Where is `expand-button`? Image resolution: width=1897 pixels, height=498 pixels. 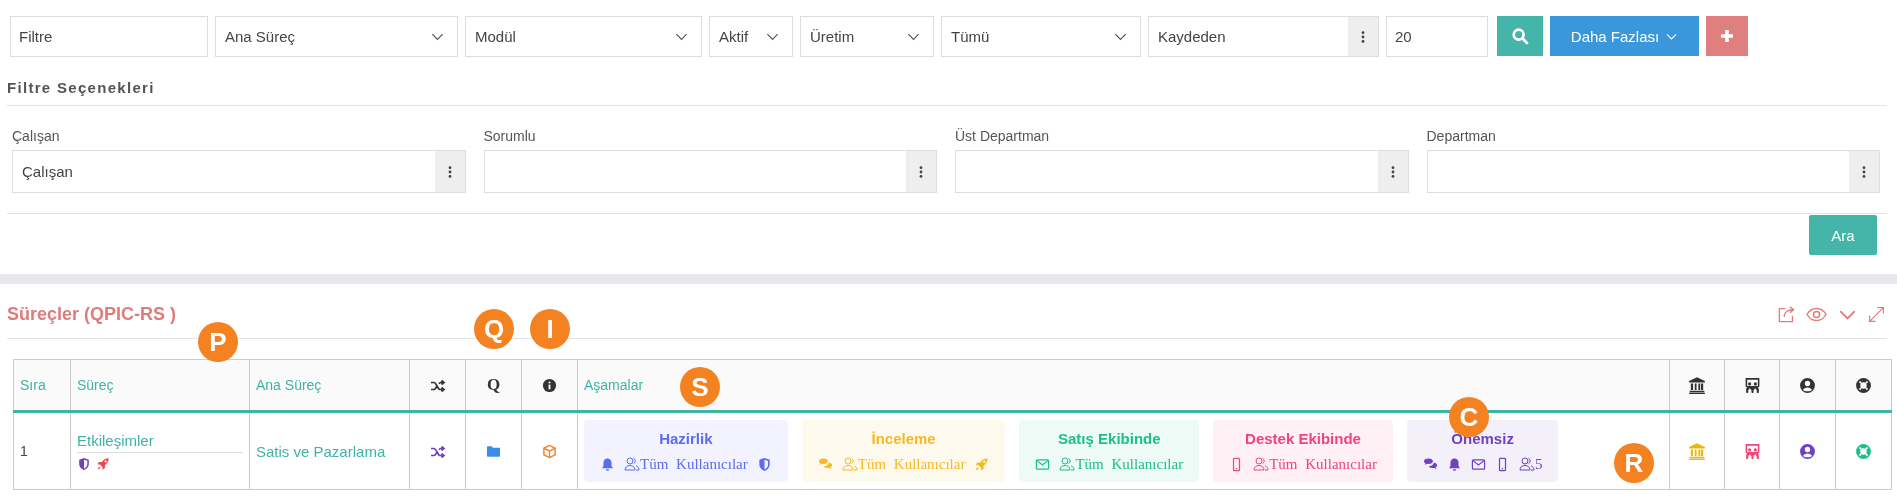 expand-button is located at coordinates (1876, 314).